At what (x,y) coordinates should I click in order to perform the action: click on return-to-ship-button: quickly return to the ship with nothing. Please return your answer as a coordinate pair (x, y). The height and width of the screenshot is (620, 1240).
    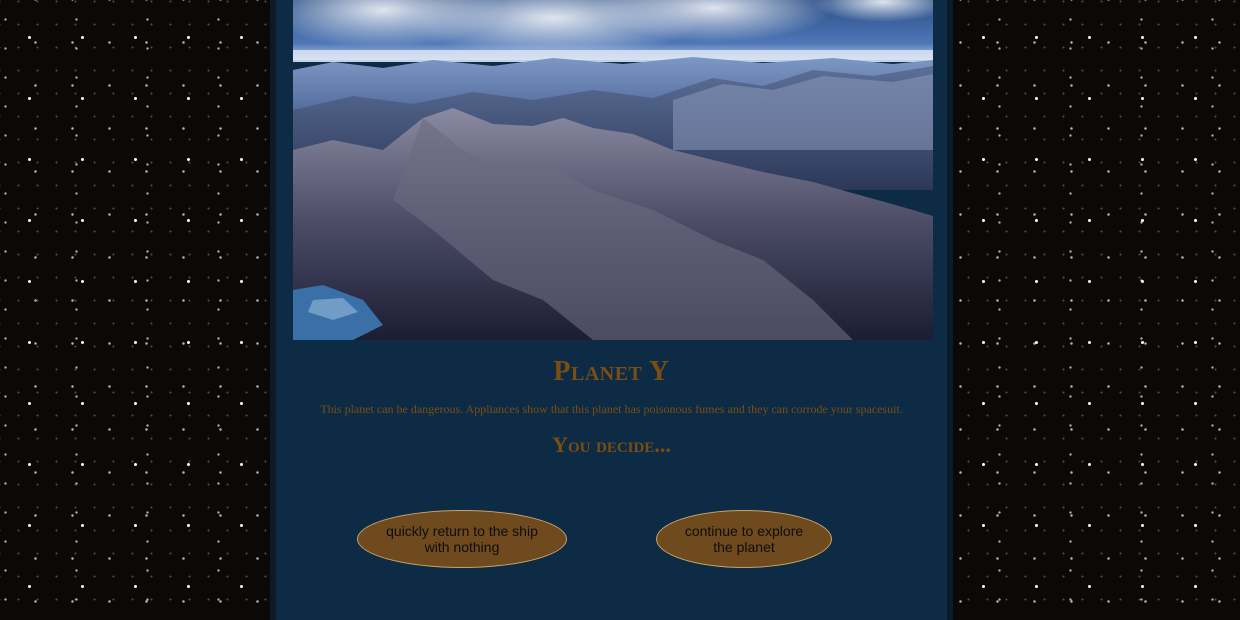
    Looking at the image, I should click on (462, 539).